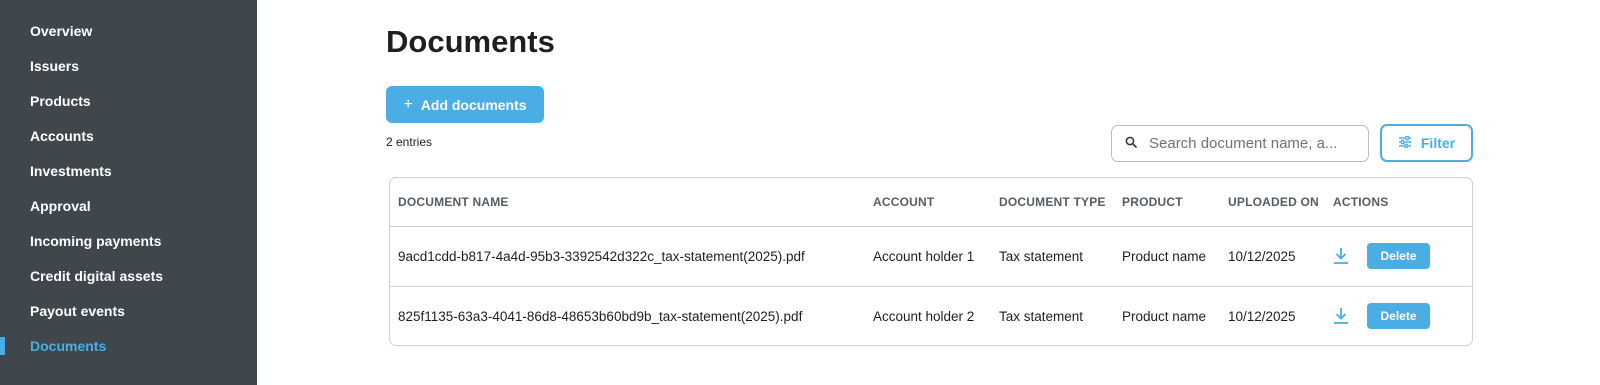 Image resolution: width=1600 pixels, height=385 pixels. Describe the element at coordinates (128, 345) in the screenshot. I see `sidebar-item-documents: Documents` at that location.